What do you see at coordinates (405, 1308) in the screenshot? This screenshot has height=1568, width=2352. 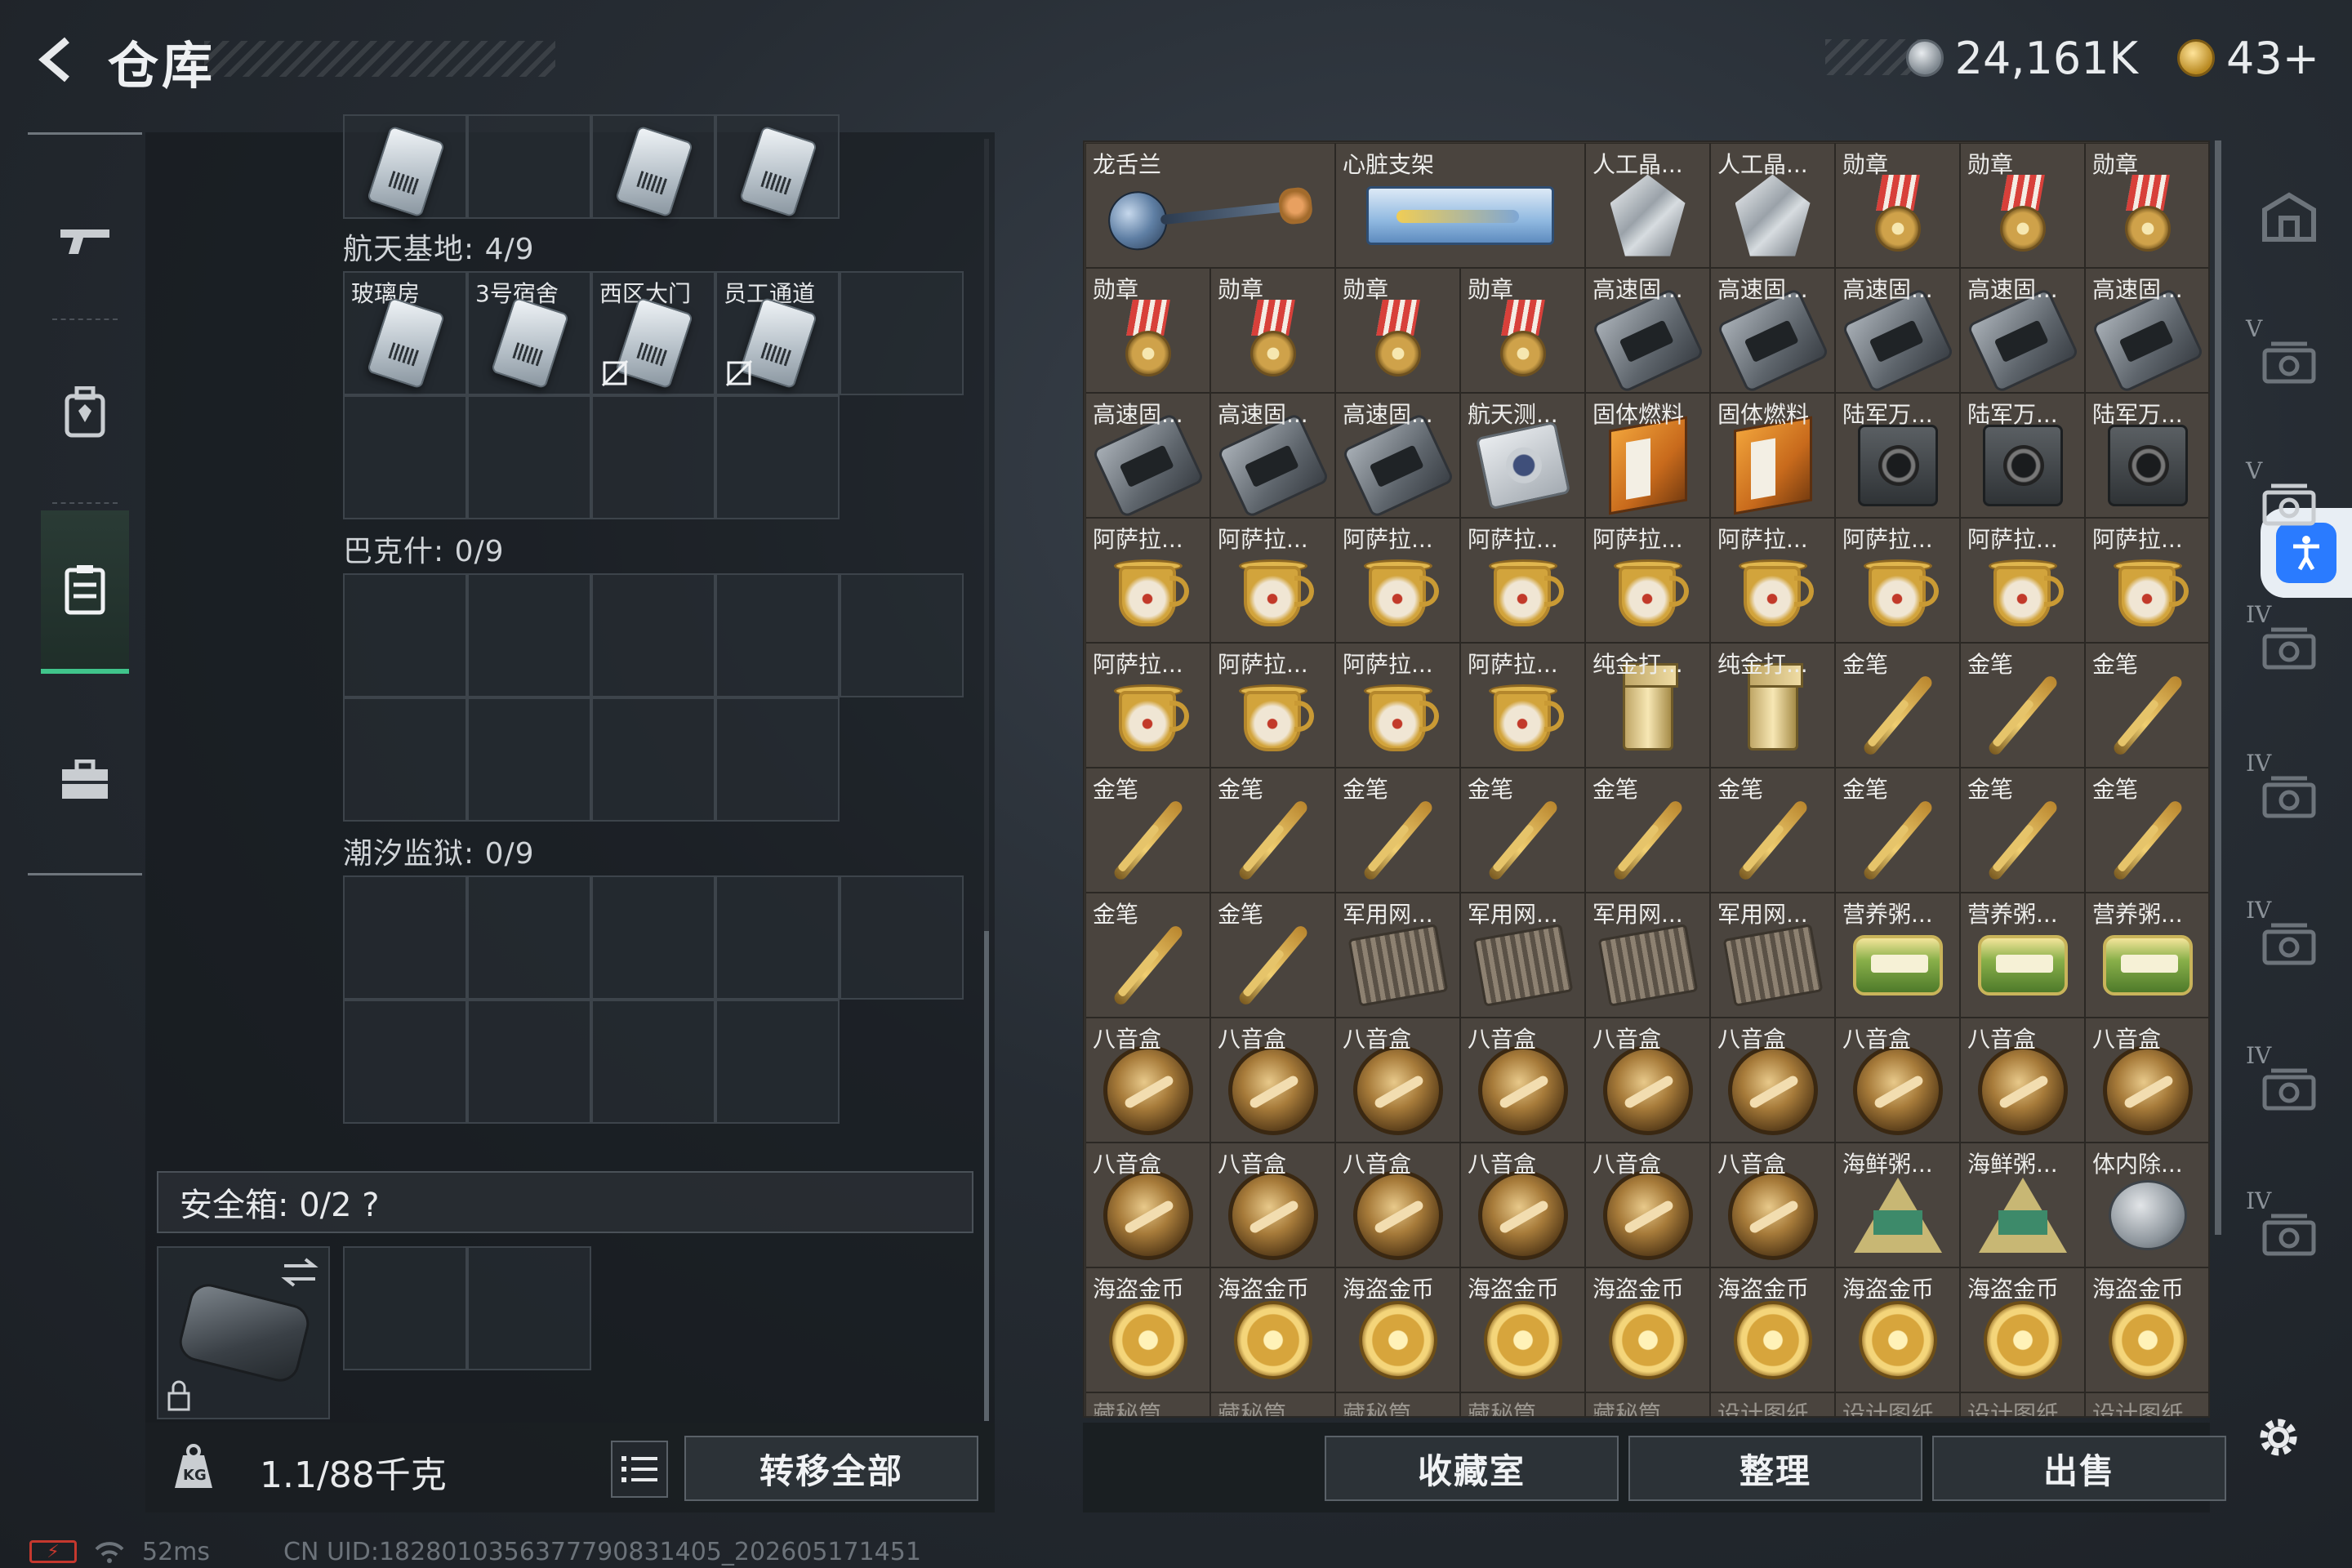 I see `safebox-slot` at bounding box center [405, 1308].